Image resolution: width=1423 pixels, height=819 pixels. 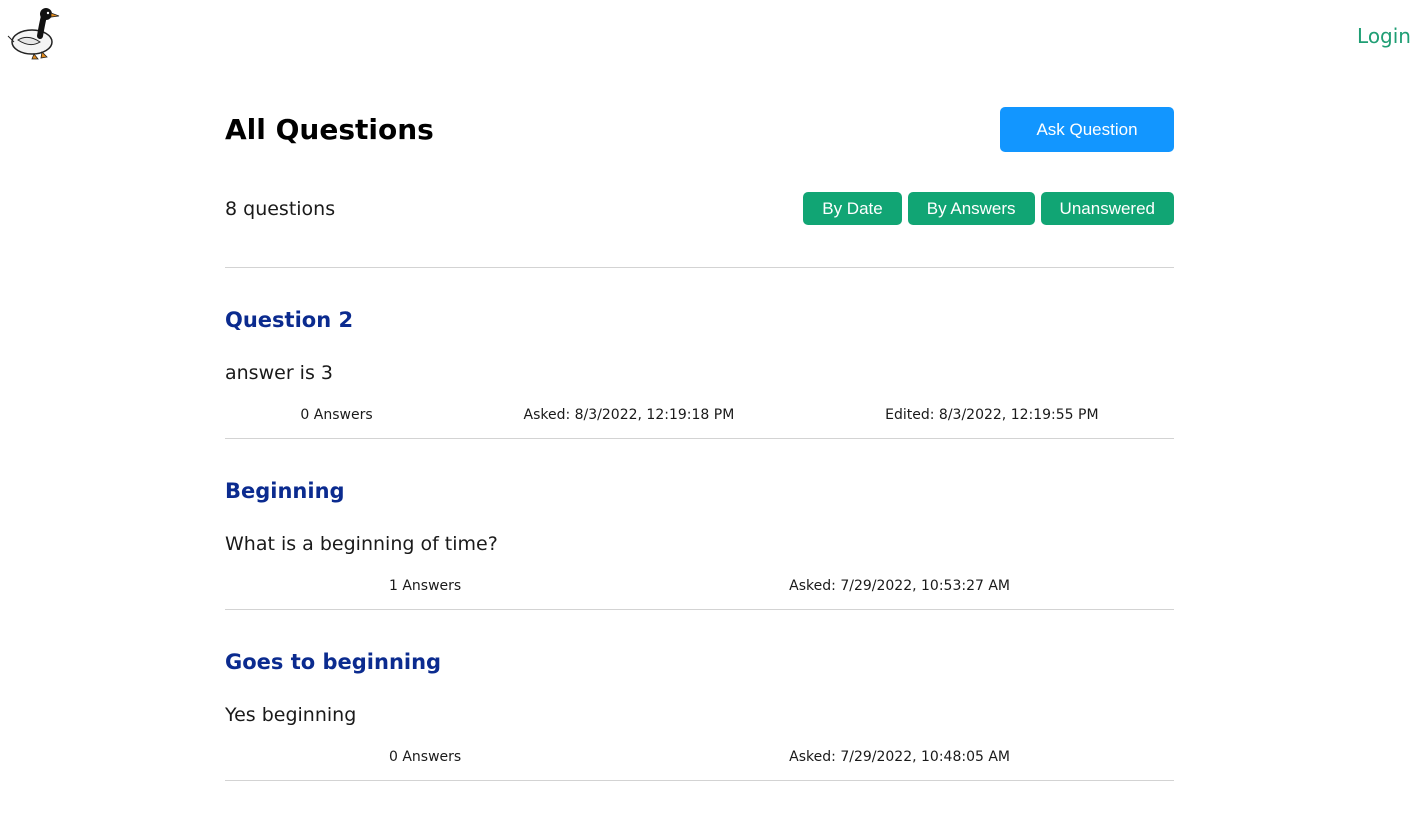 What do you see at coordinates (971, 208) in the screenshot?
I see `filter-by-answers-button: By Answers` at bounding box center [971, 208].